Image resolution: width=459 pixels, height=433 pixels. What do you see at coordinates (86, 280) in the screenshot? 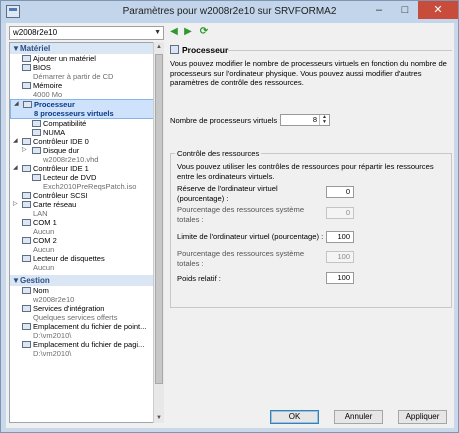
I see `management-section-header: ▼Gestion` at bounding box center [86, 280].